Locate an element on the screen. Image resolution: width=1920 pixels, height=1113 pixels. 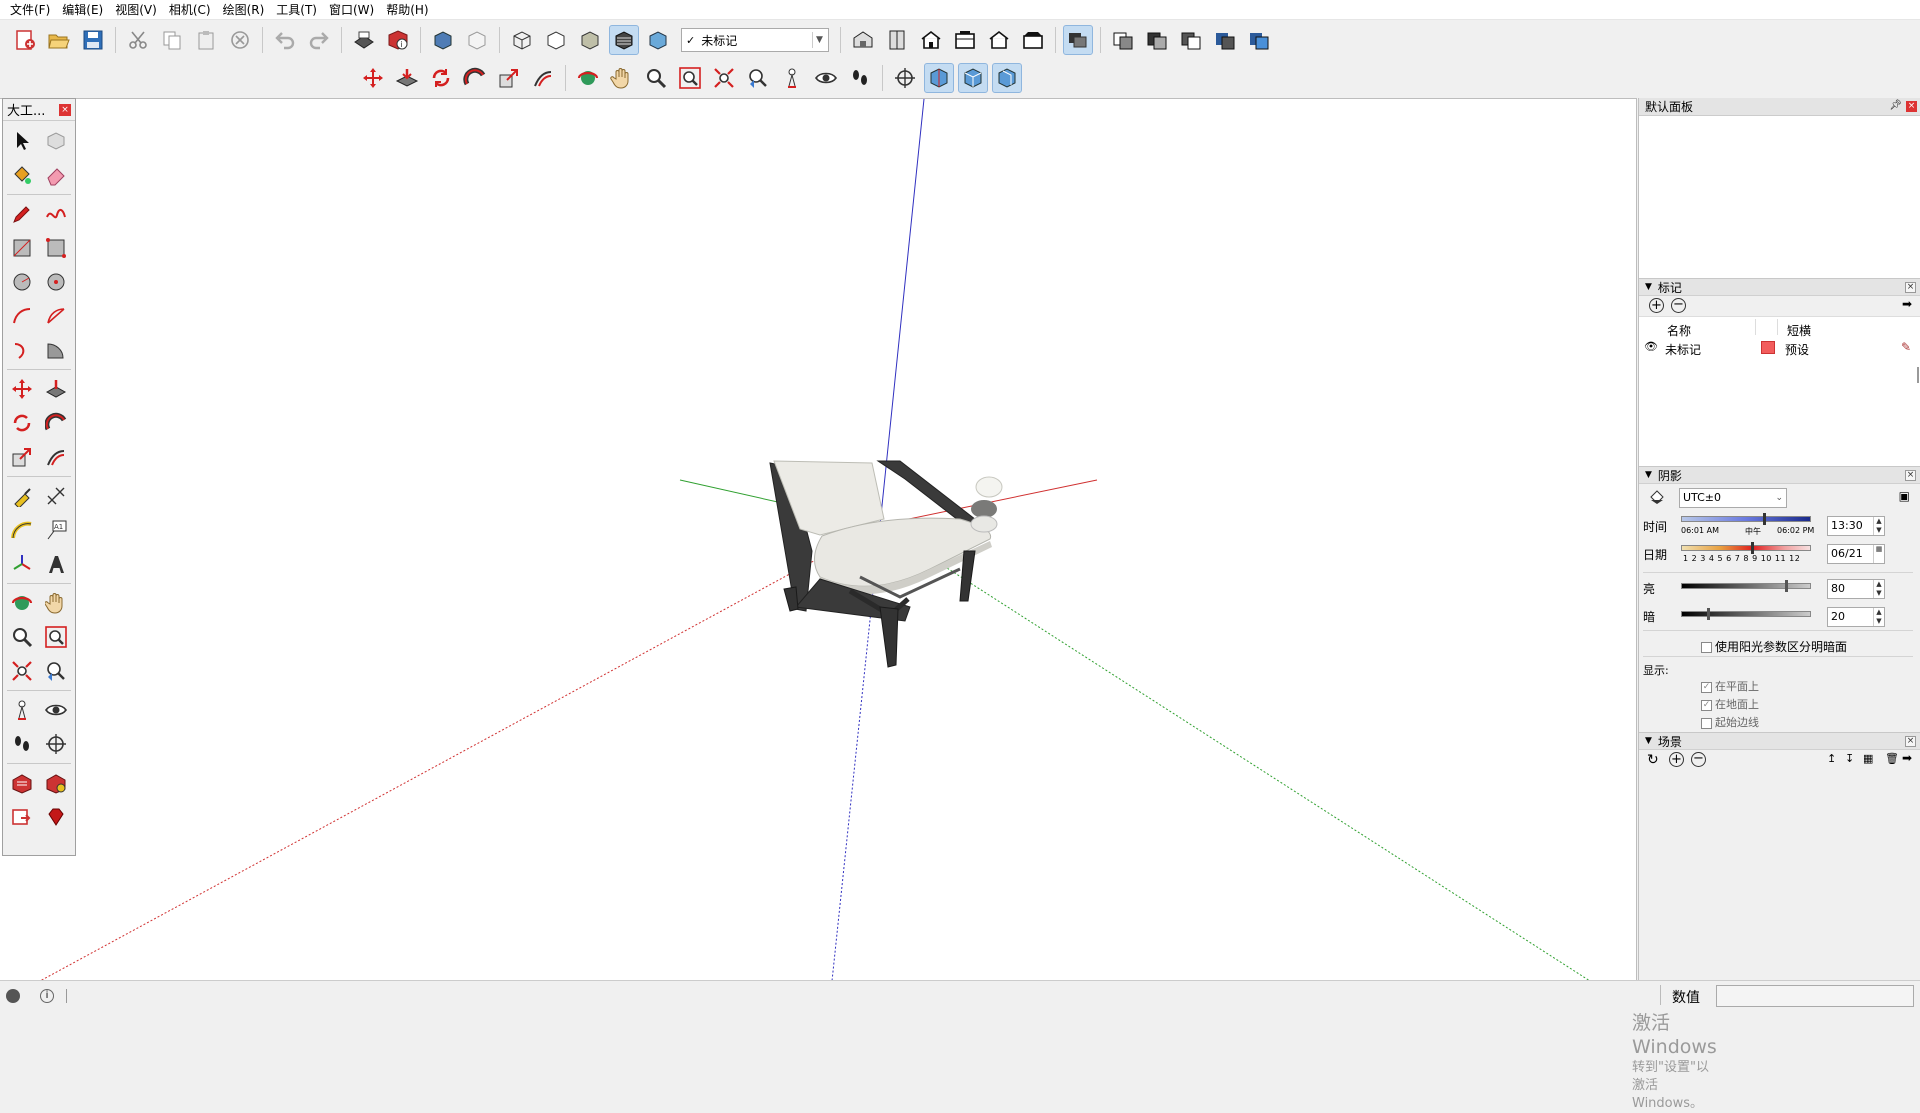
offset-tool-button is located at coordinates (543, 78).